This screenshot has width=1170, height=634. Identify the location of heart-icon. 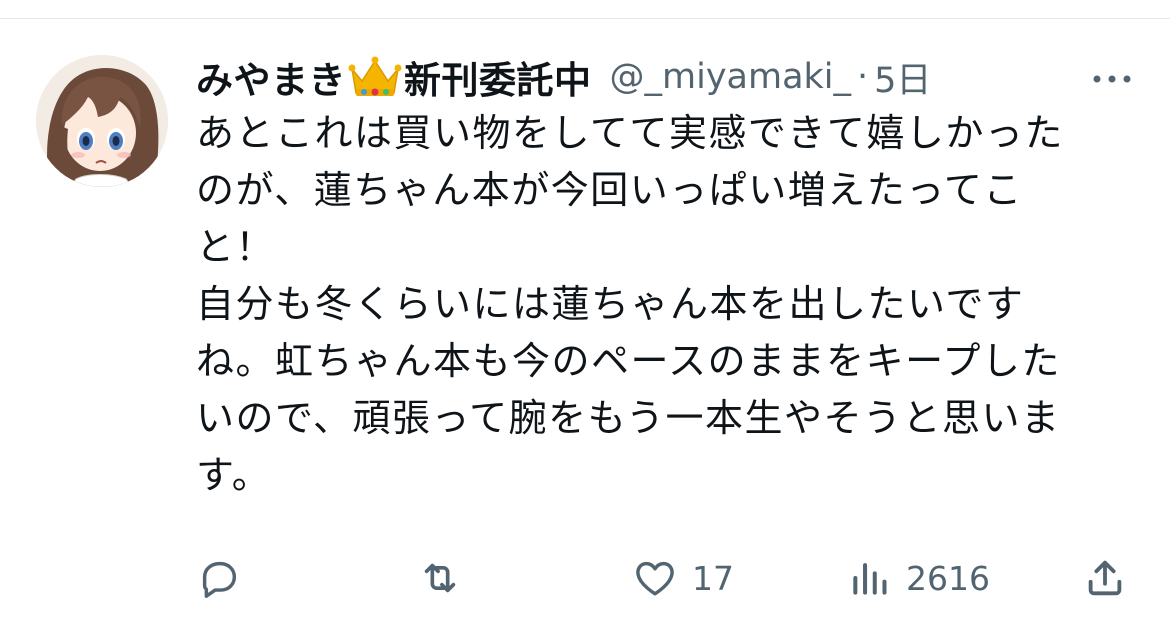
(655, 578).